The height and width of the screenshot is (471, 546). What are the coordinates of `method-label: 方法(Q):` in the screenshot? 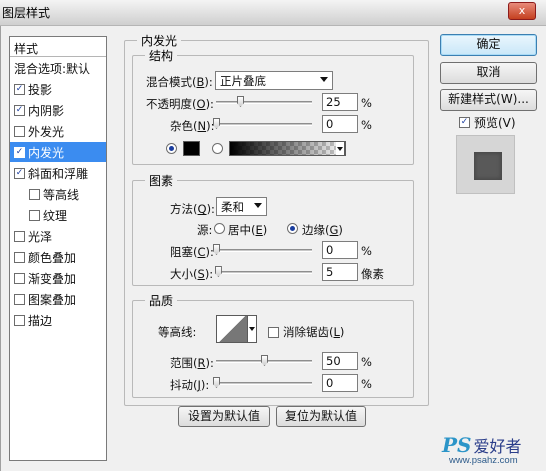 It's located at (192, 209).